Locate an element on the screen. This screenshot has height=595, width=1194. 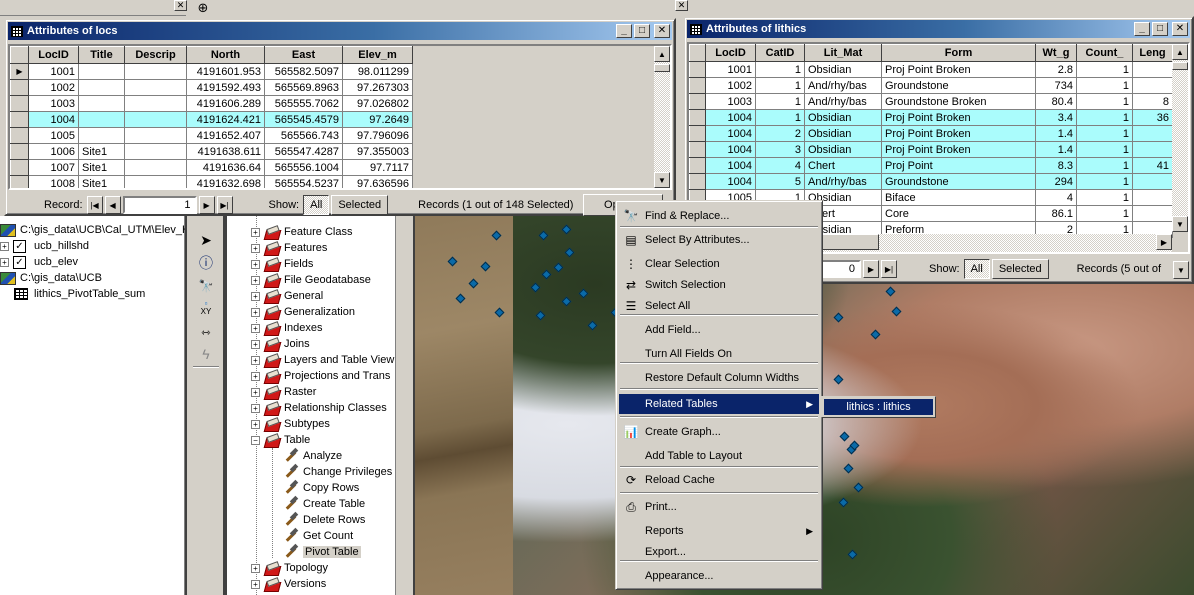
last-record-button: ▶| is located at coordinates (889, 269).